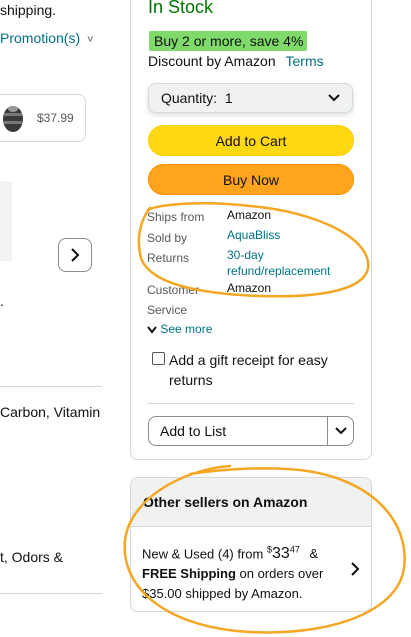 This screenshot has width=411, height=637. What do you see at coordinates (193, 431) in the screenshot?
I see `add-to-list-label: Add to List` at bounding box center [193, 431].